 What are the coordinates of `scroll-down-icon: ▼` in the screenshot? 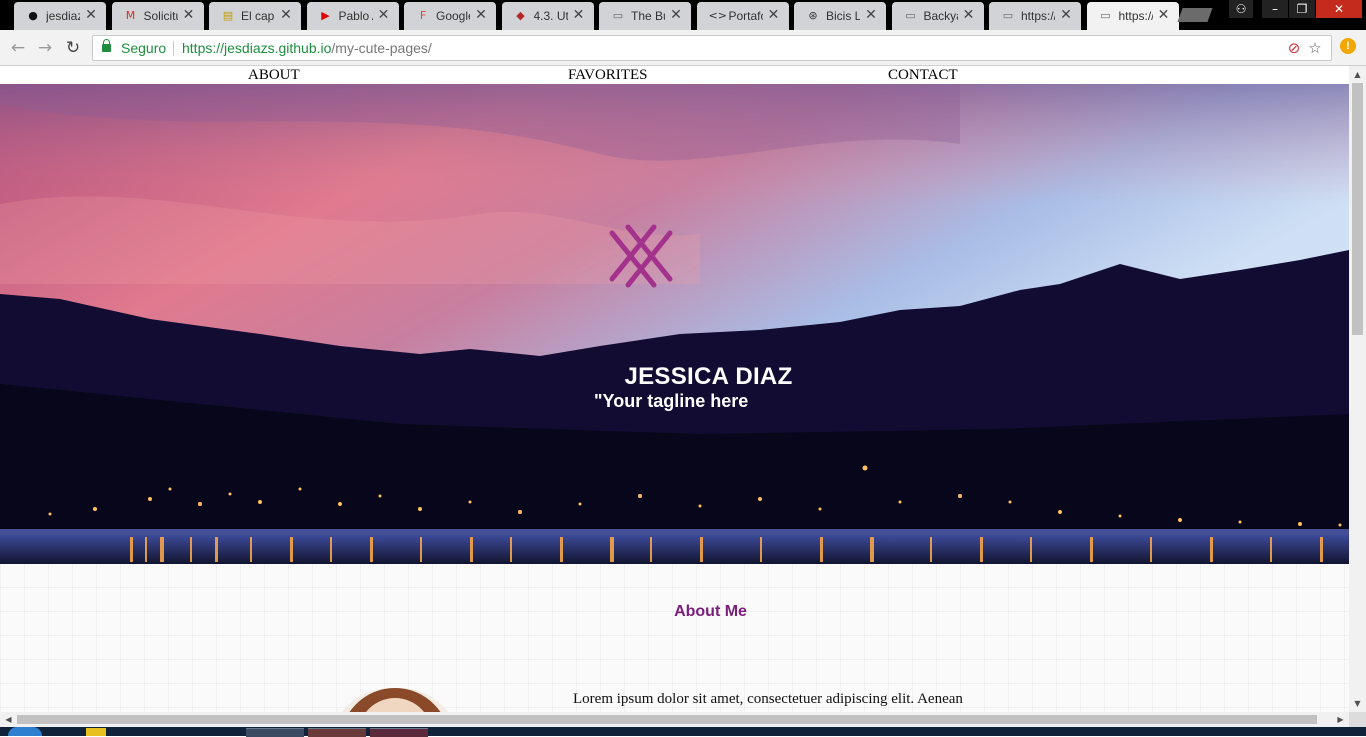 It's located at (1357, 703).